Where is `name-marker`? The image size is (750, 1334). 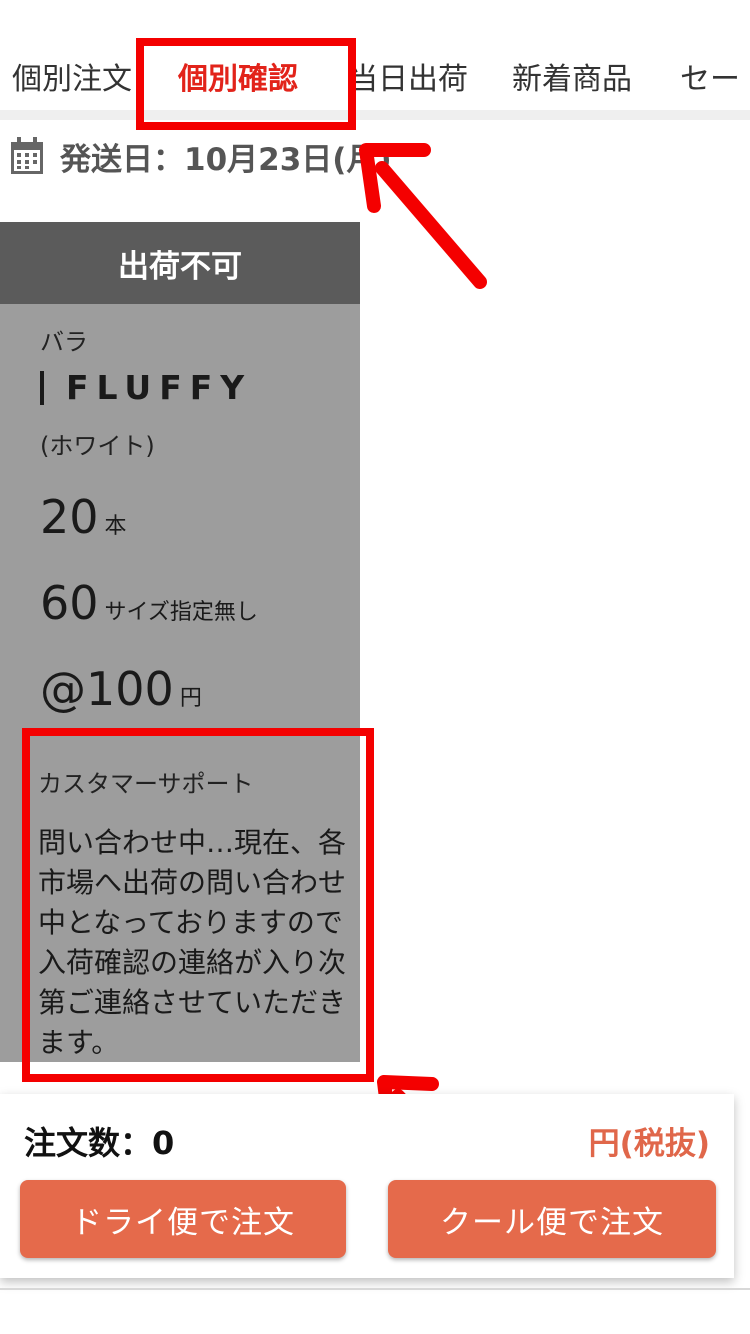
name-marker is located at coordinates (42, 387).